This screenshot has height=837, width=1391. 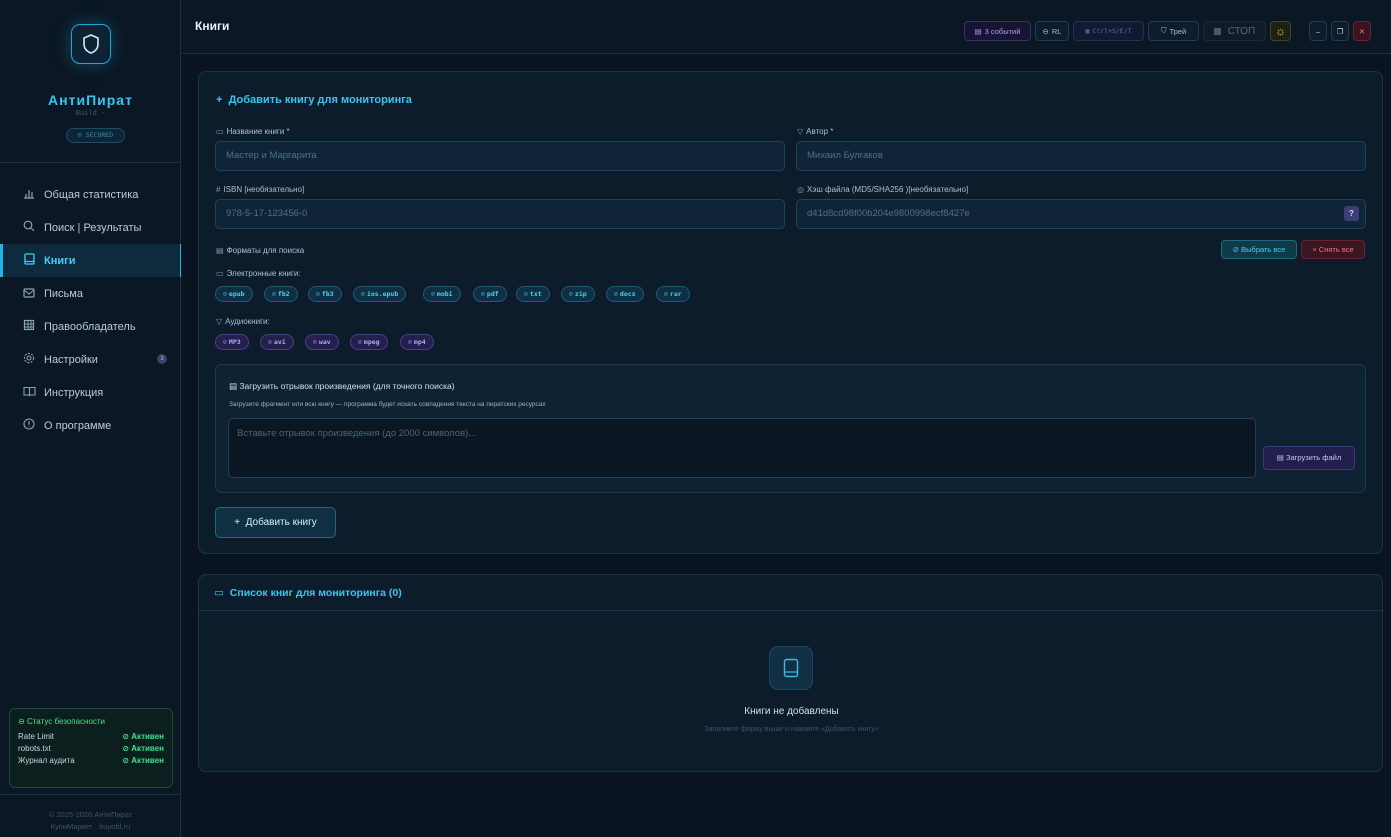 I want to click on sidebar-item-instructions: Инструкция, so click(x=90, y=392).